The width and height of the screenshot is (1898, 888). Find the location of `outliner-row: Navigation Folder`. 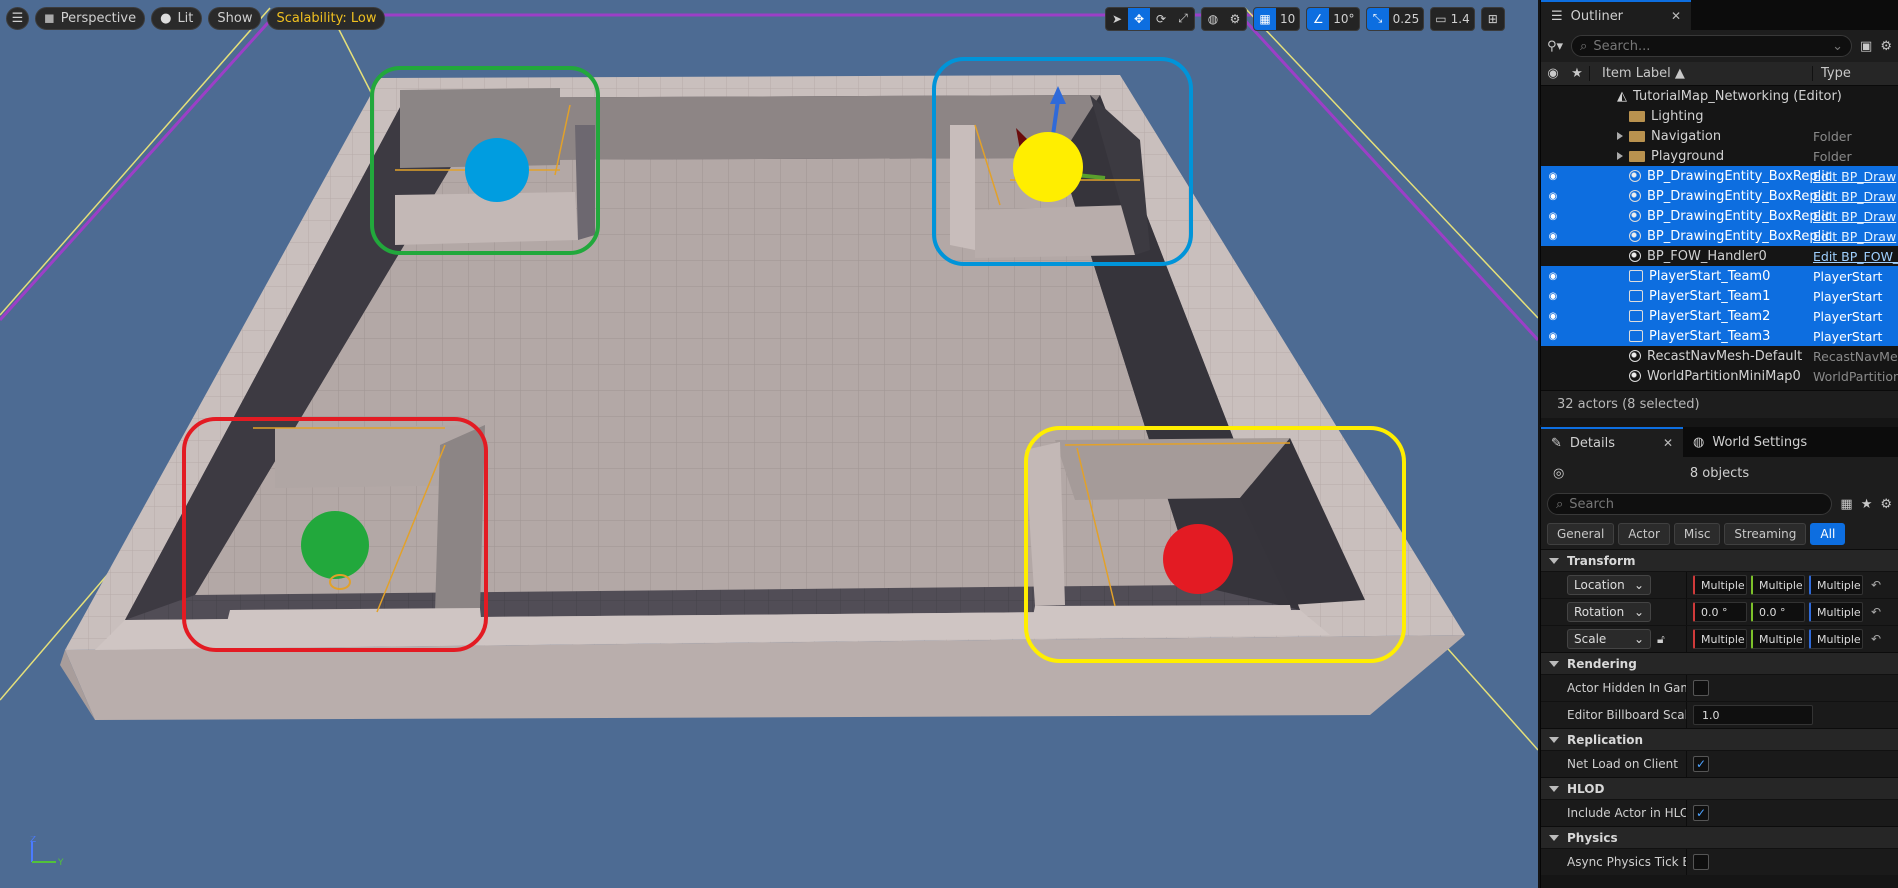

outliner-row: Navigation Folder is located at coordinates (1719, 136).